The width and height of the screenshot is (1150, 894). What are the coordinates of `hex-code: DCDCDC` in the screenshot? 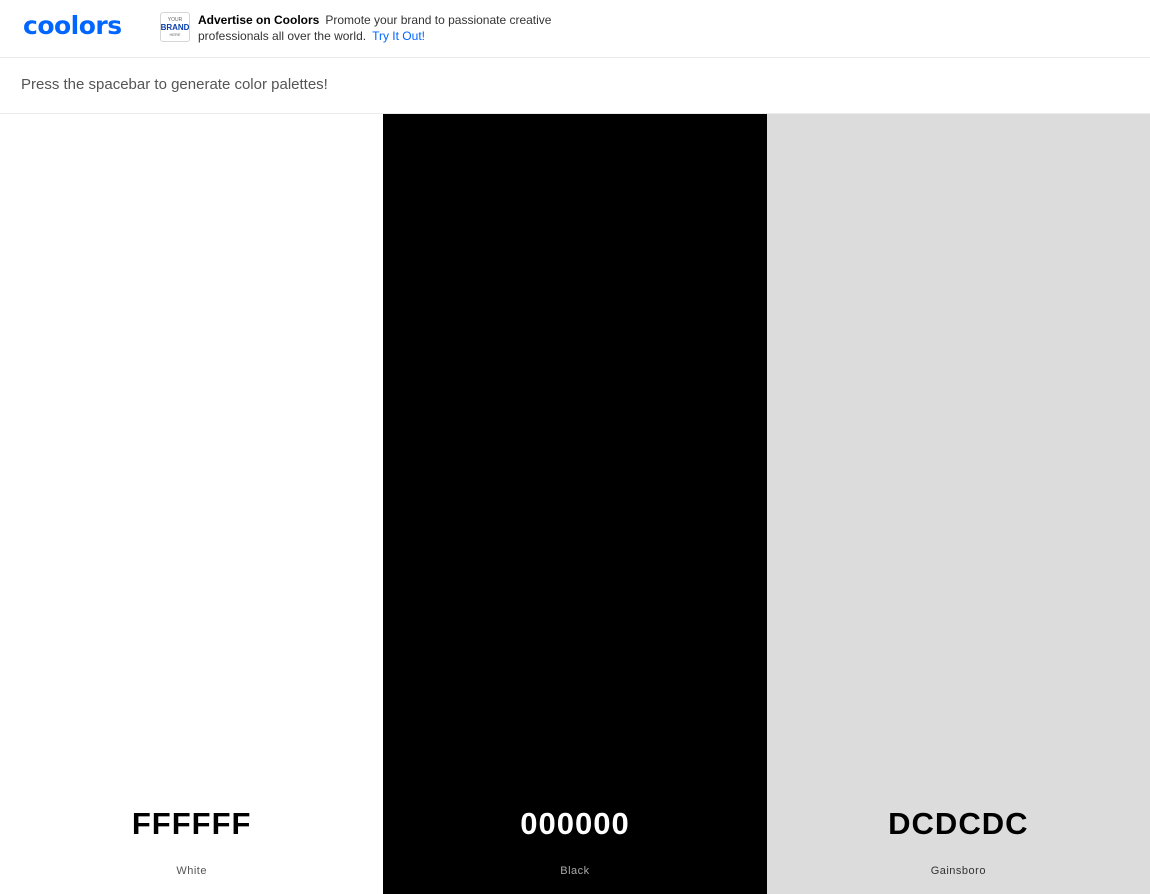 It's located at (958, 824).